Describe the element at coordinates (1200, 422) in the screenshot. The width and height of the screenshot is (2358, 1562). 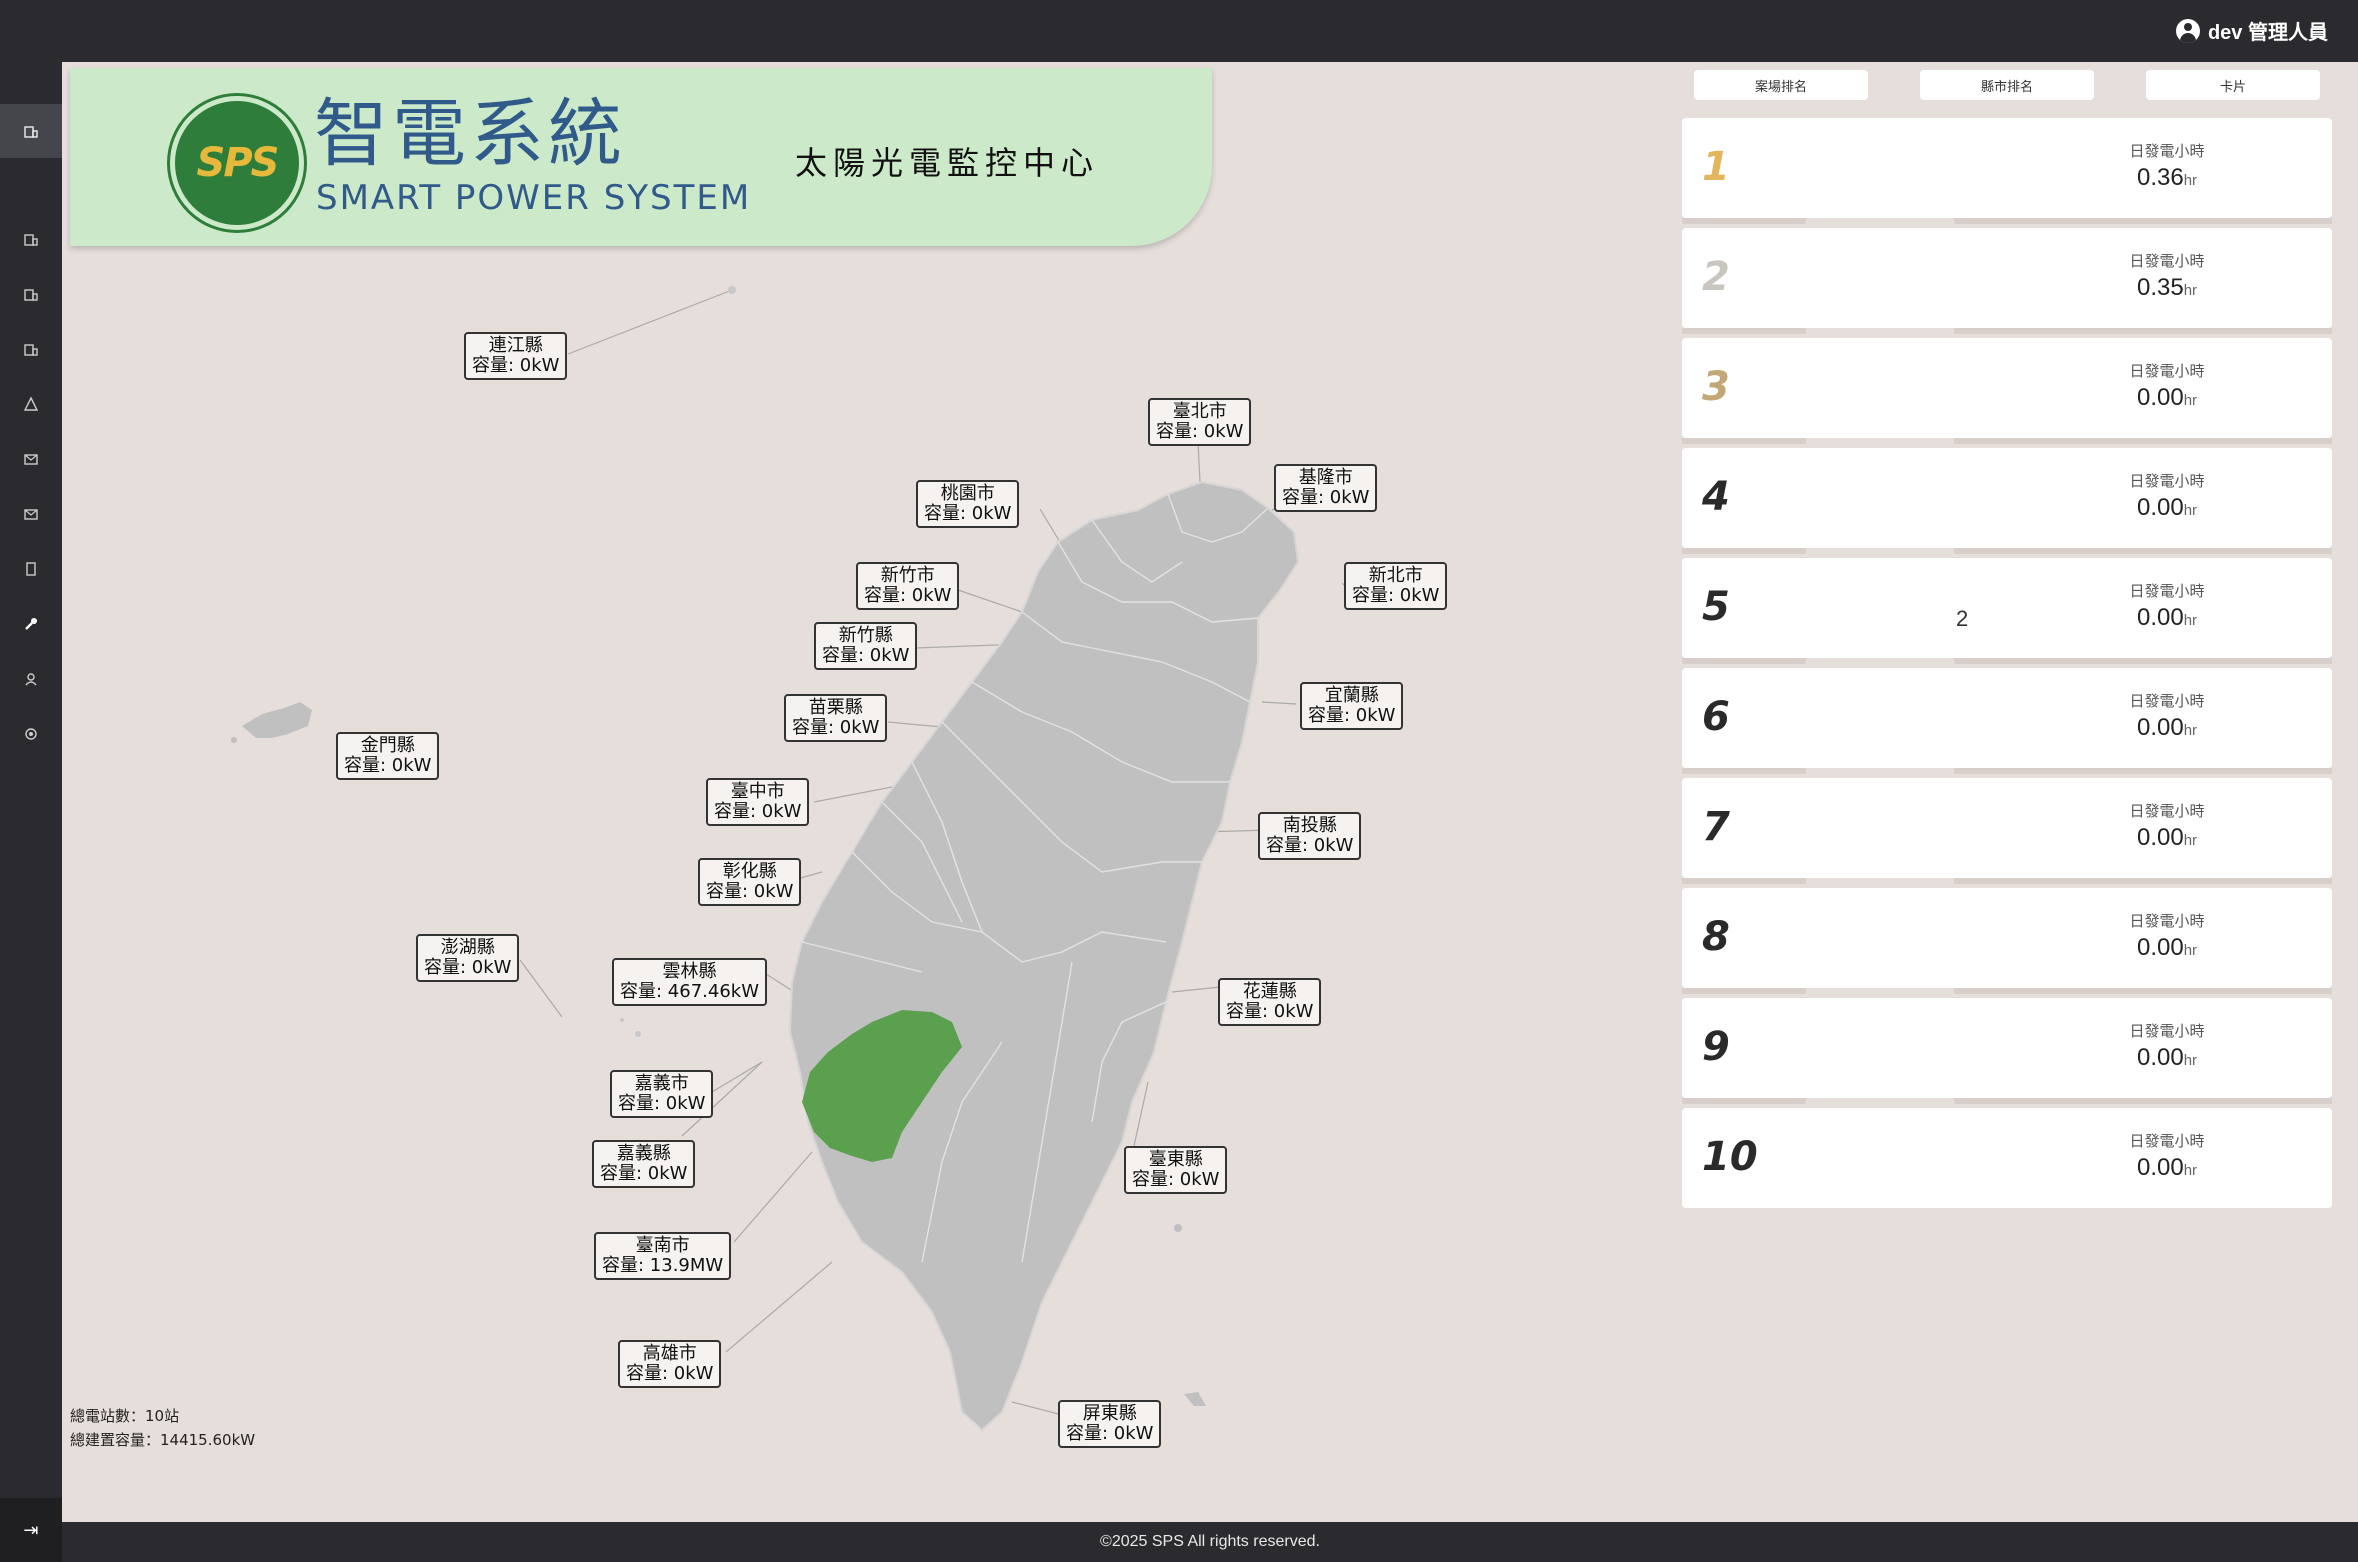
I see `county-label-taipei: 臺北市 容量: 0kW` at that location.